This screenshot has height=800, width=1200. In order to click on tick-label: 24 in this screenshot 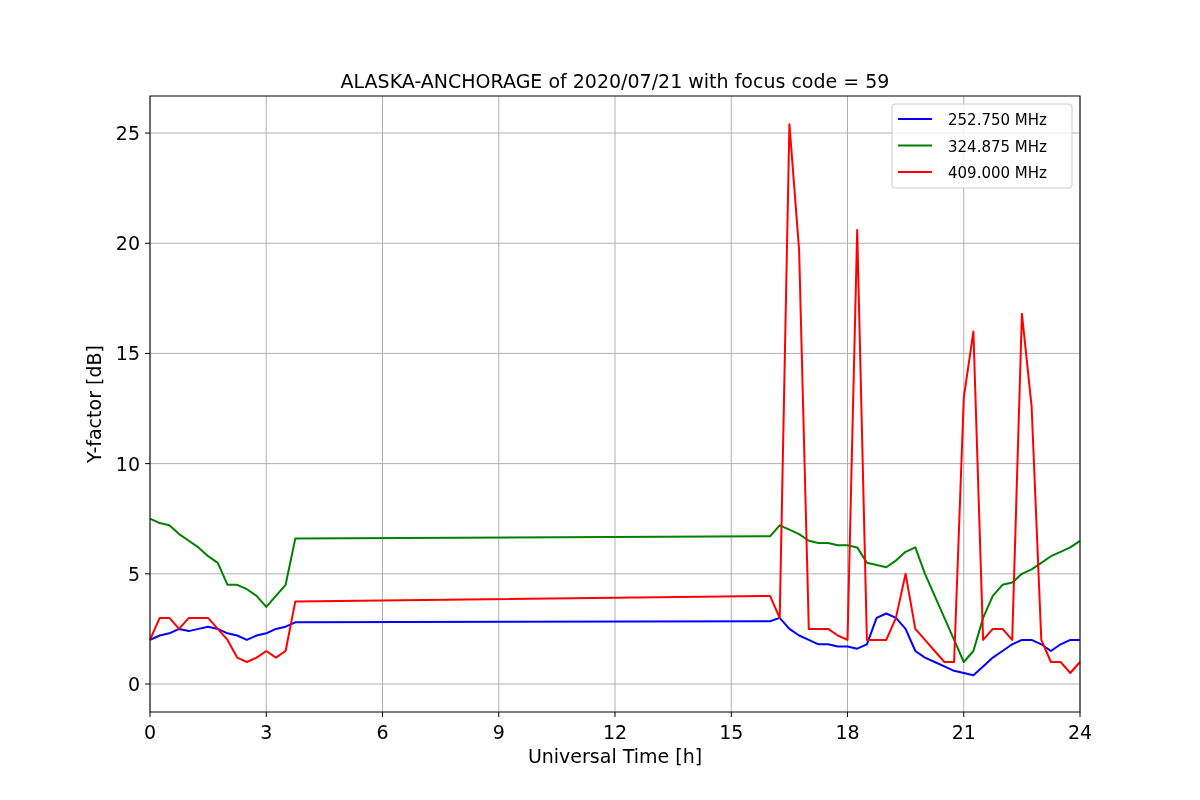, I will do `click(1080, 732)`.